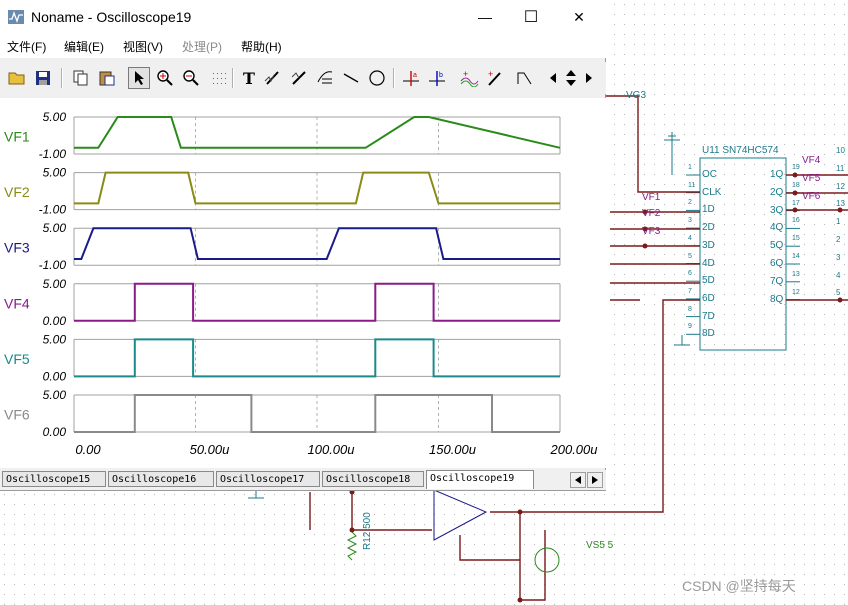  What do you see at coordinates (690, 238) in the screenshot?
I see `chip-pin-number-label: 4` at bounding box center [690, 238].